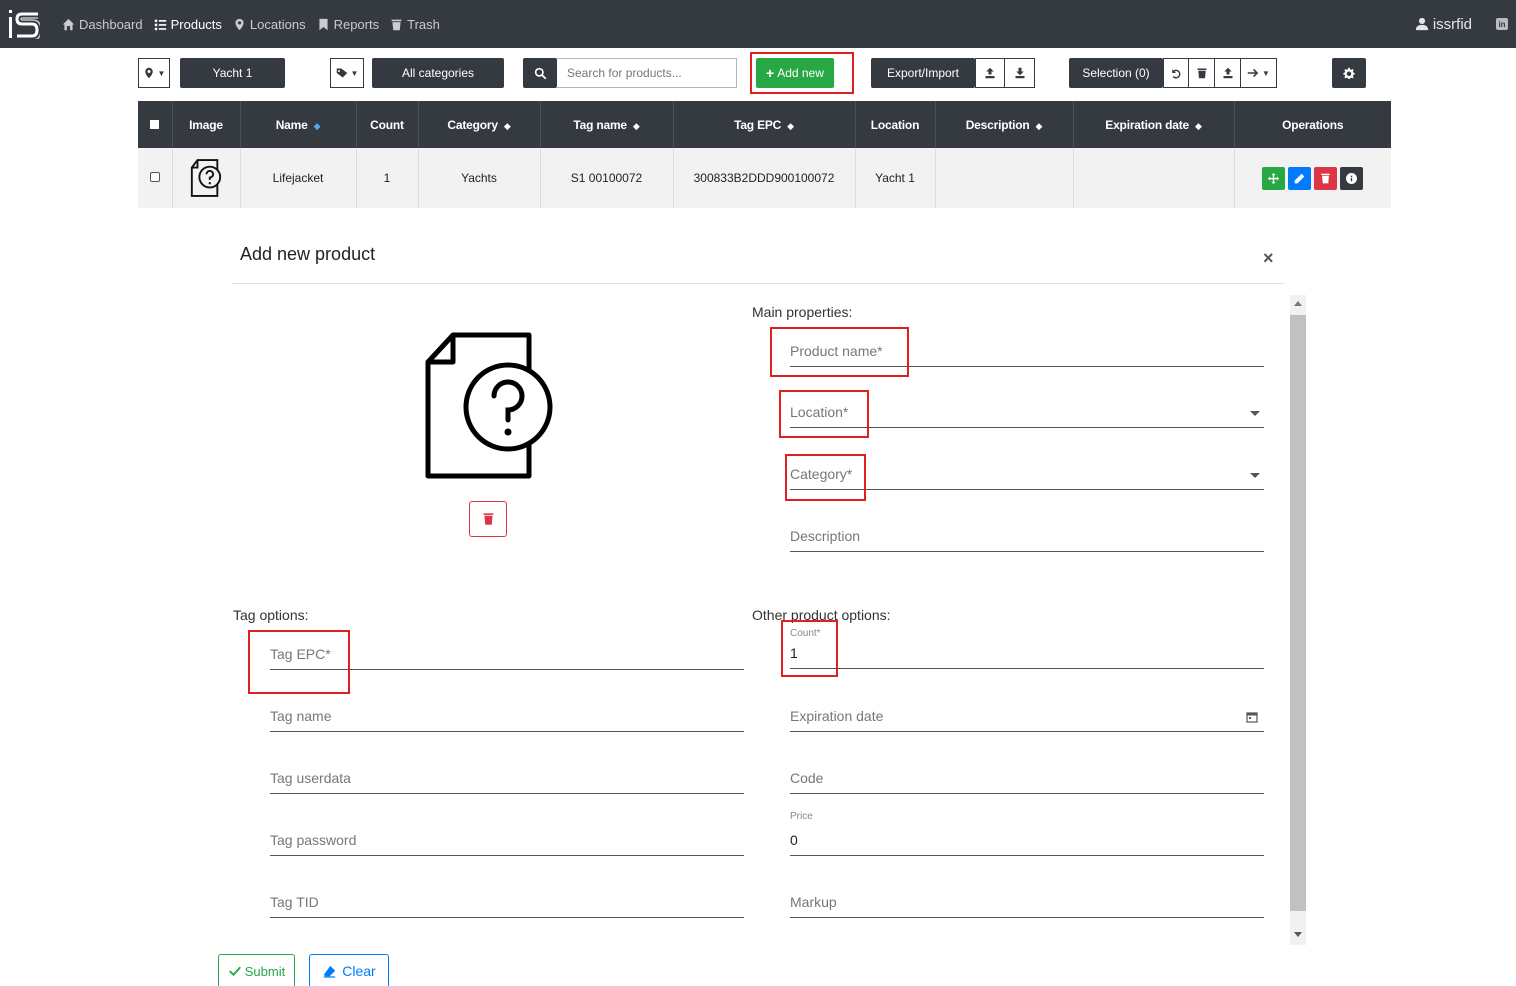 The width and height of the screenshot is (1516, 986). What do you see at coordinates (1027, 648) in the screenshot?
I see `count-field: Count* 1` at bounding box center [1027, 648].